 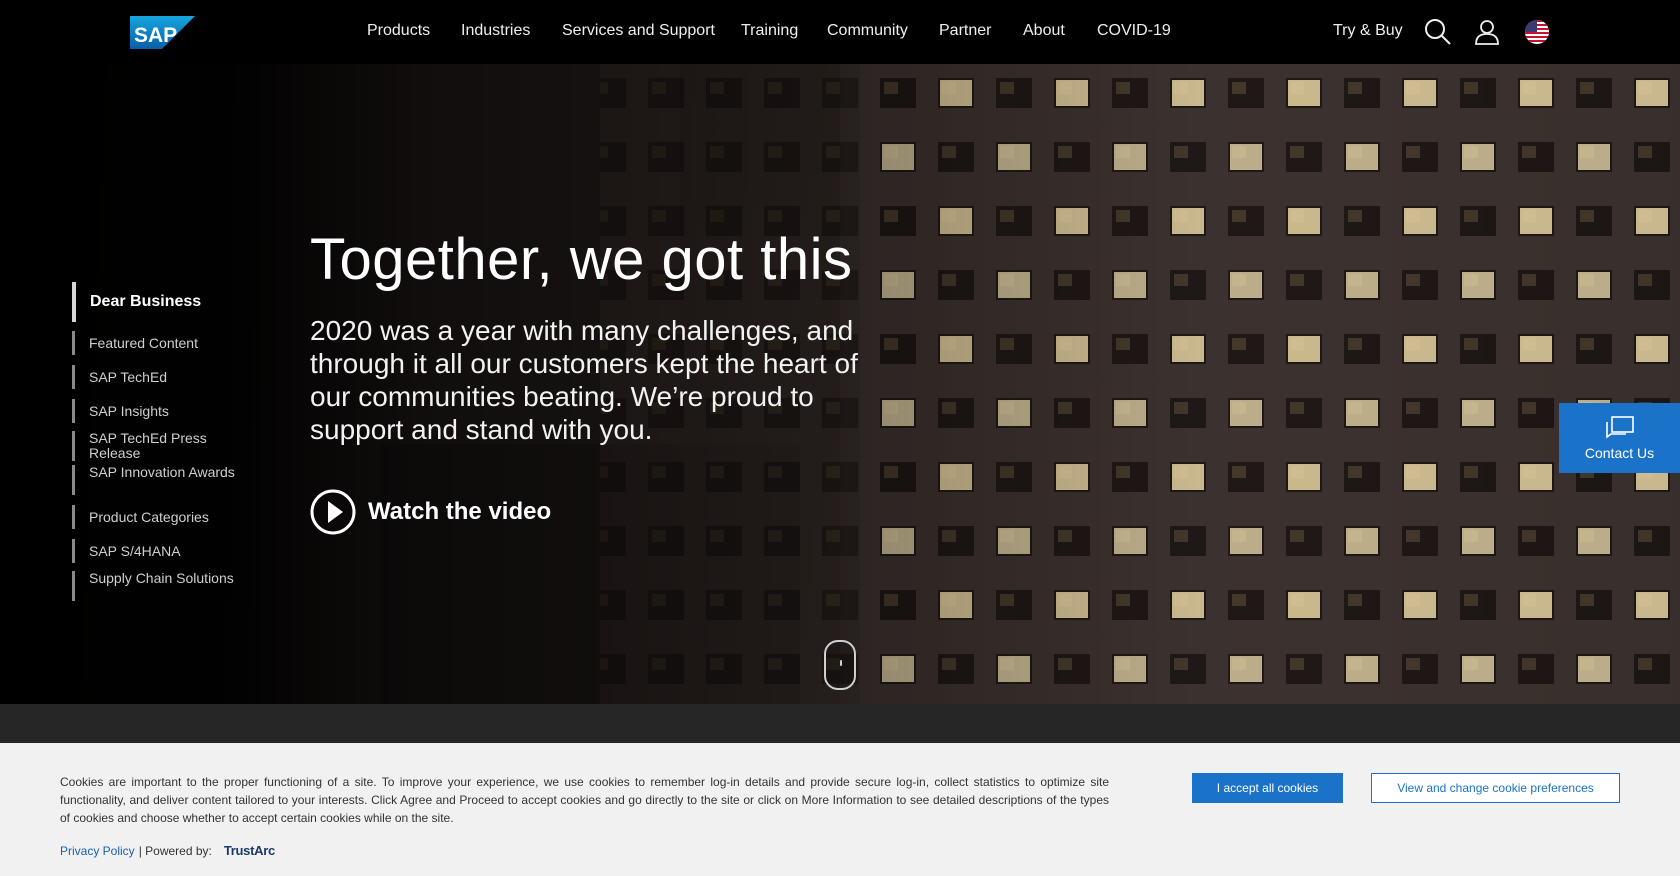 What do you see at coordinates (157, 446) in the screenshot?
I see `side-nav-teched-press-release: SAP TechEd Press Release` at bounding box center [157, 446].